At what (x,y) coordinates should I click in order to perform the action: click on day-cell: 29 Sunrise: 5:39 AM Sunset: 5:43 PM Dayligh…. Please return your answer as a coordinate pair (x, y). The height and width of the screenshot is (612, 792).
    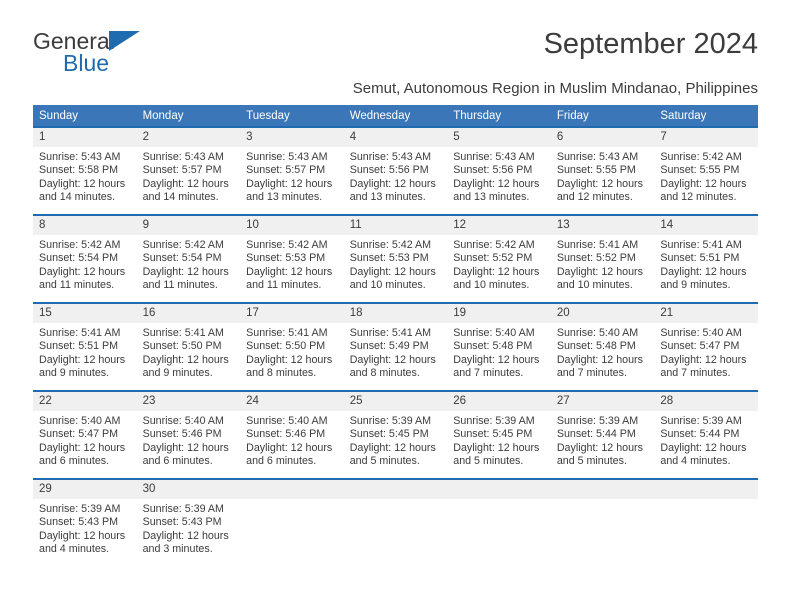
    Looking at the image, I should click on (85, 522).